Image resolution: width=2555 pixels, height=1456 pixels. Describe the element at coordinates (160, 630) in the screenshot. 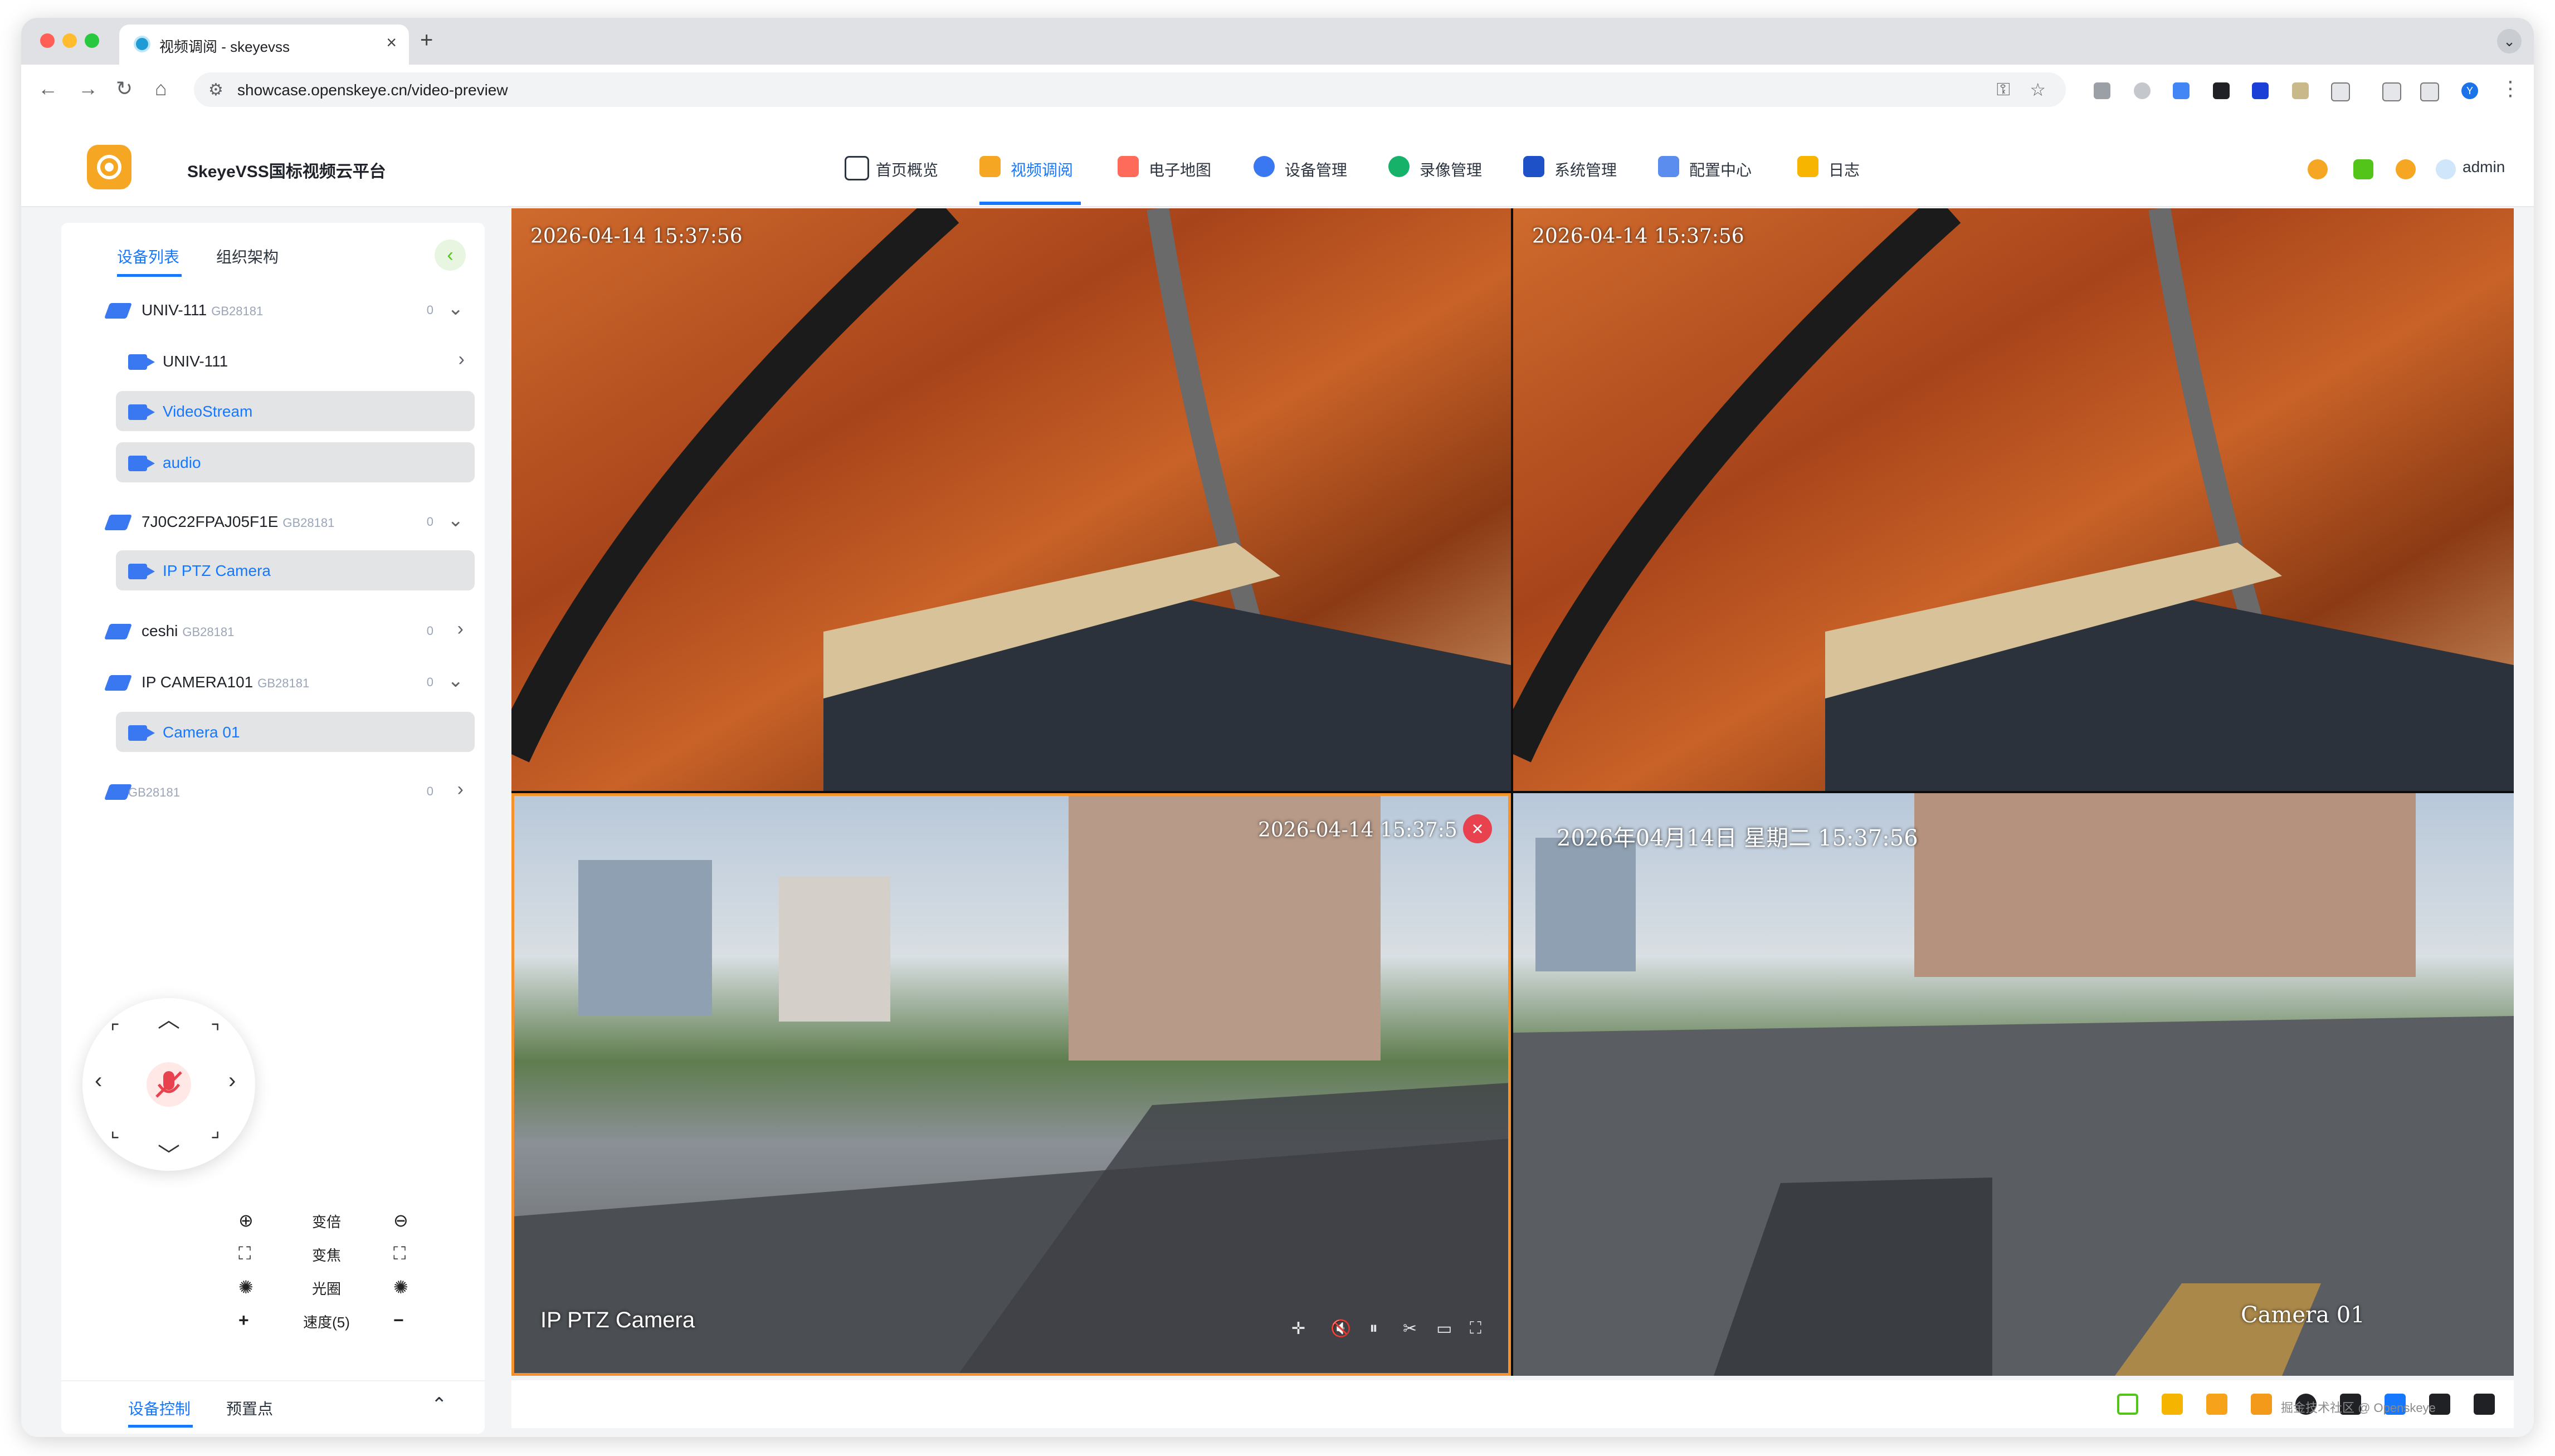

I see `tree-item-label: ceshi` at that location.